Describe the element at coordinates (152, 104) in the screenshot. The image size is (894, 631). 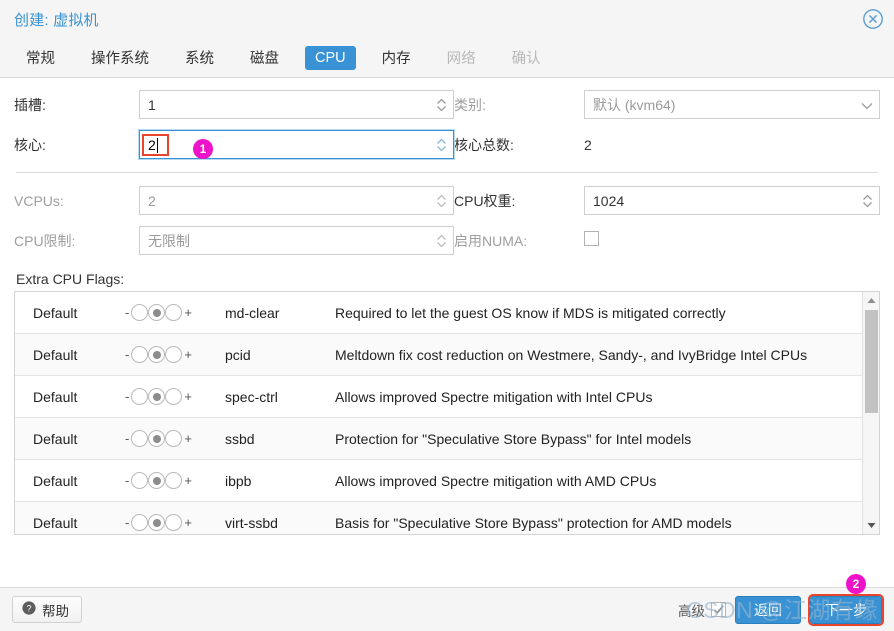
I see `sockets-value: 1` at that location.